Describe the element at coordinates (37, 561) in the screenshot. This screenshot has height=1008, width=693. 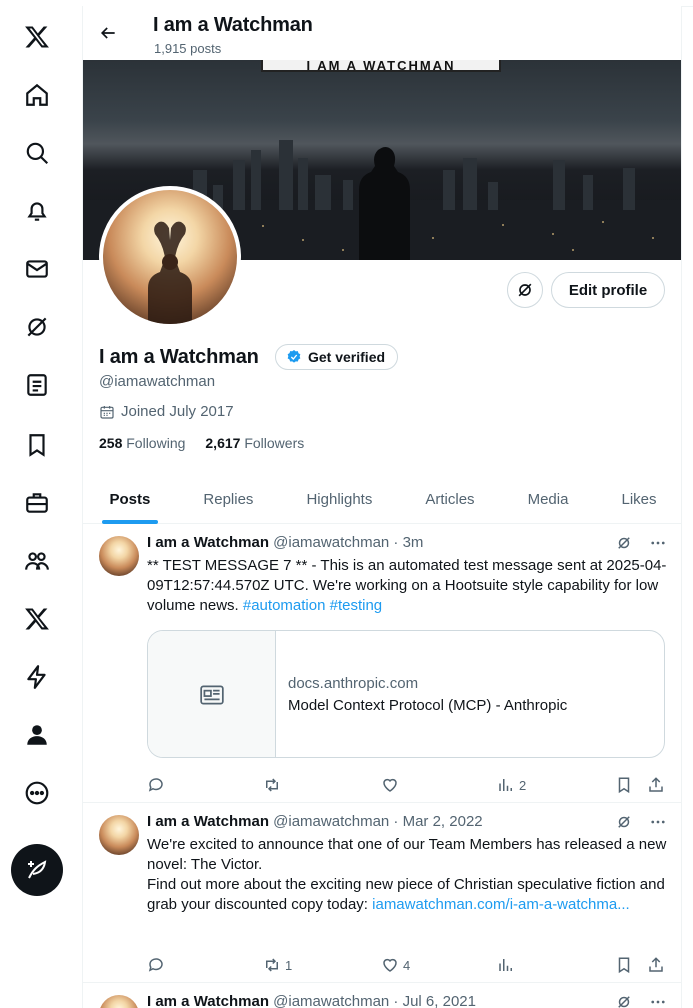
I see `communities-icon` at that location.